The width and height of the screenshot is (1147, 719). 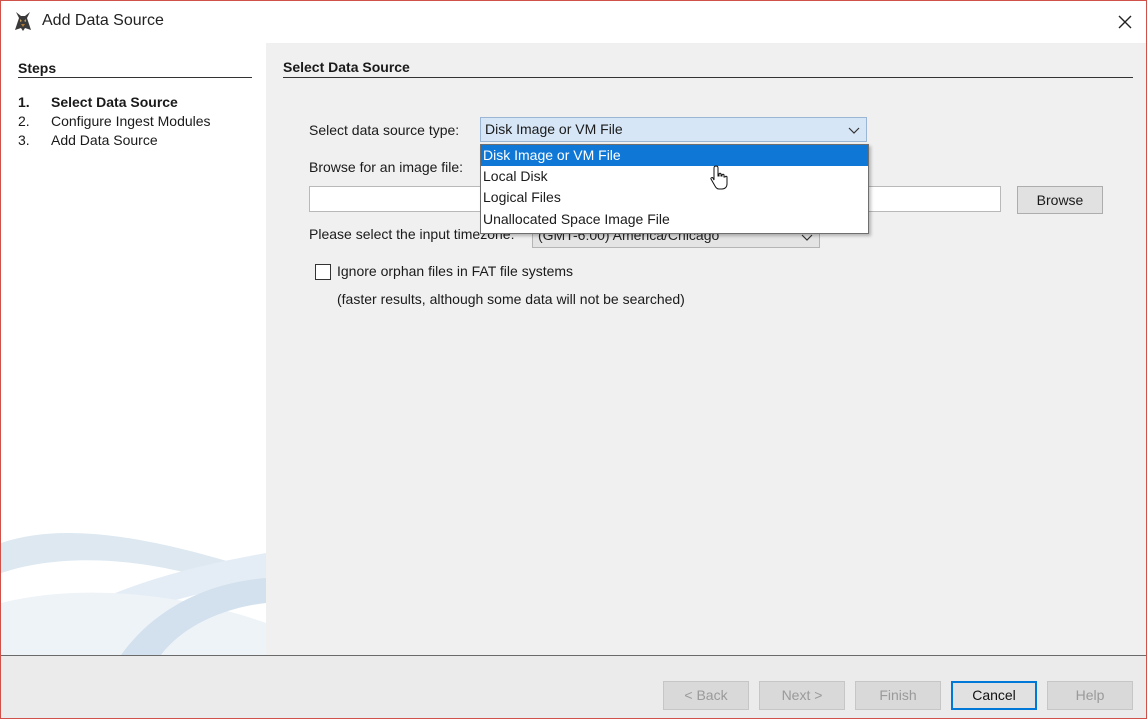 What do you see at coordinates (1125, 22) in the screenshot?
I see `close-icon` at bounding box center [1125, 22].